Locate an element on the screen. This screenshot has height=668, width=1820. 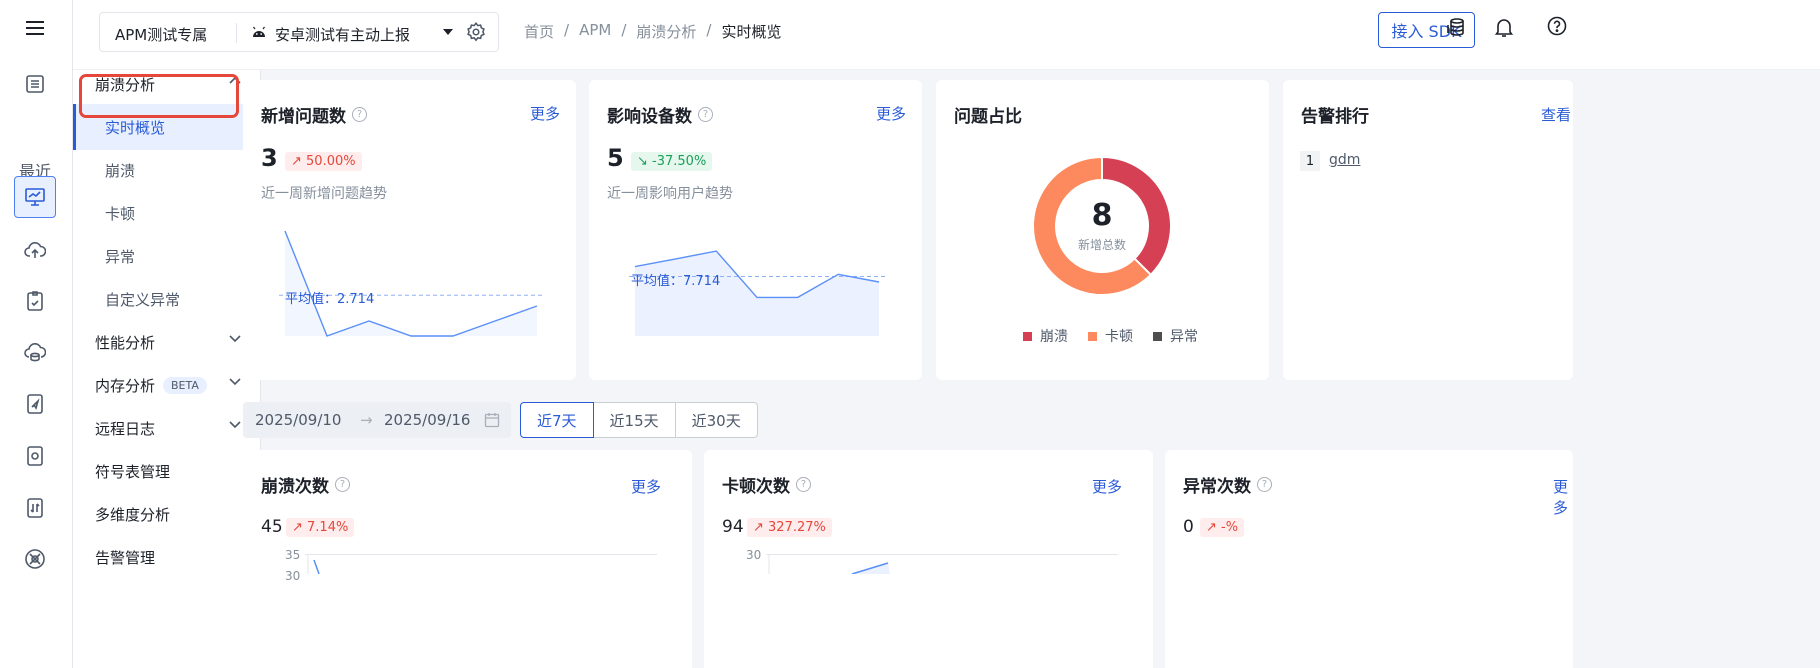
card-subtitle: 近一周新增问题趋势 is located at coordinates (324, 194).